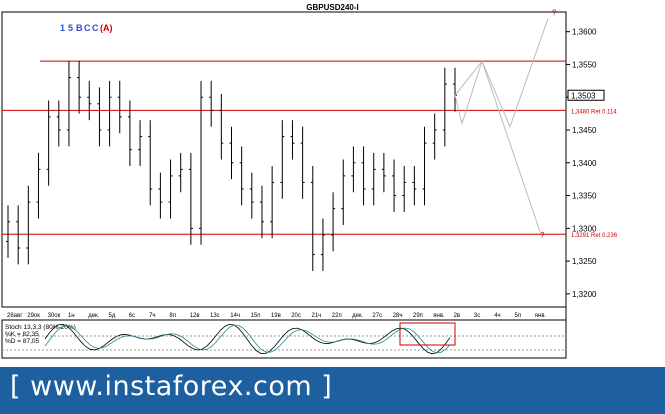 The height and width of the screenshot is (414, 665). Describe the element at coordinates (583, 95) in the screenshot. I see `current-price-label: 1,3503` at that location.